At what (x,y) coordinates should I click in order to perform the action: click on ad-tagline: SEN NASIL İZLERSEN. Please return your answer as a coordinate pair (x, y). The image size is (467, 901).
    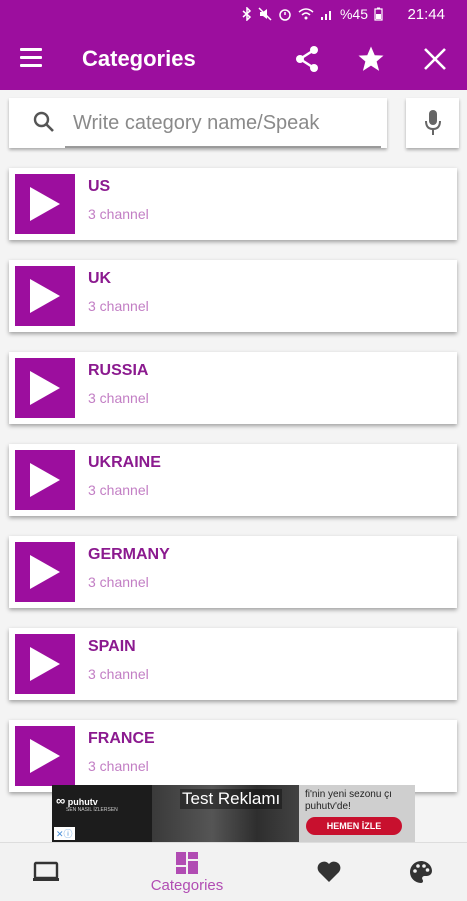
    Looking at the image, I should click on (92, 810).